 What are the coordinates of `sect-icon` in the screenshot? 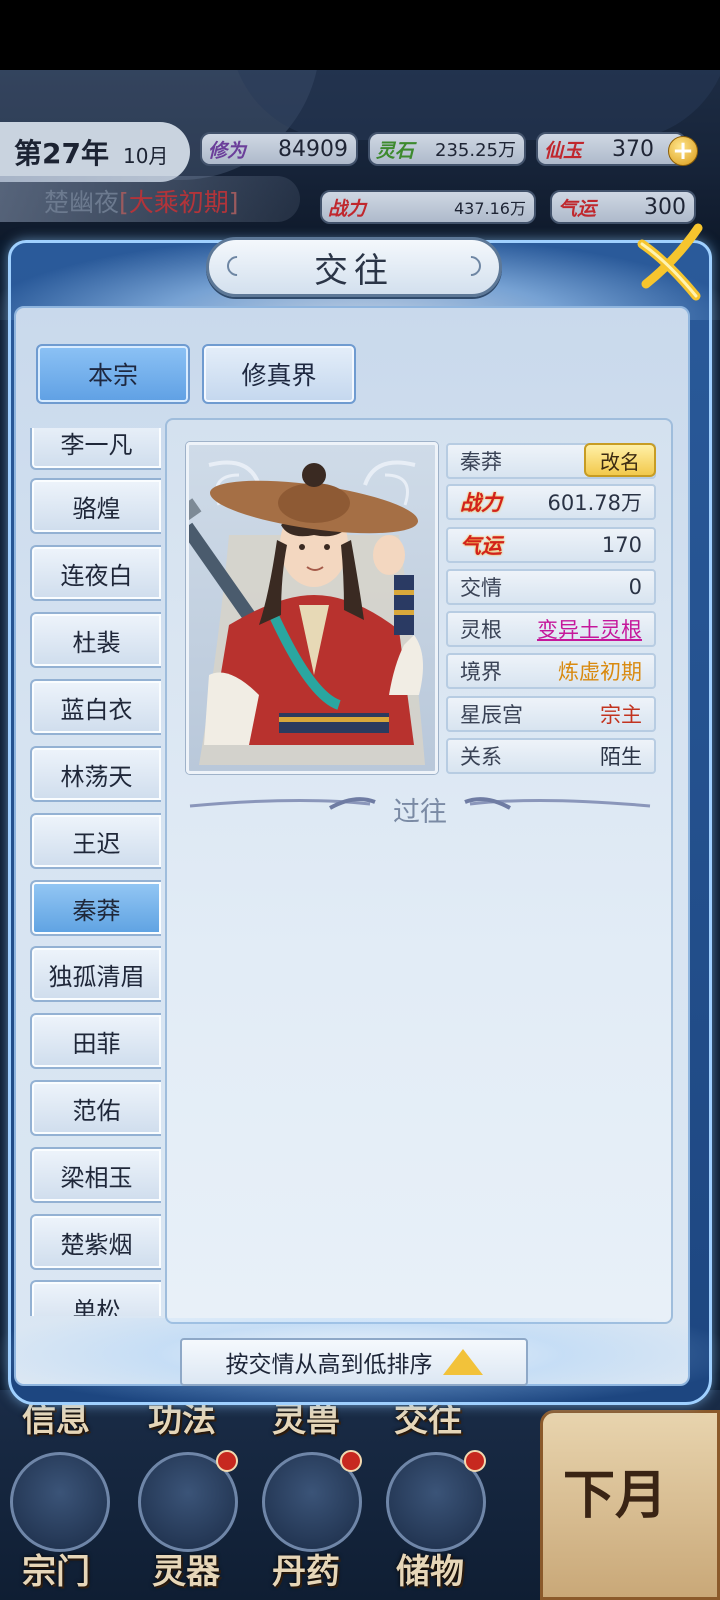 It's located at (60, 1502).